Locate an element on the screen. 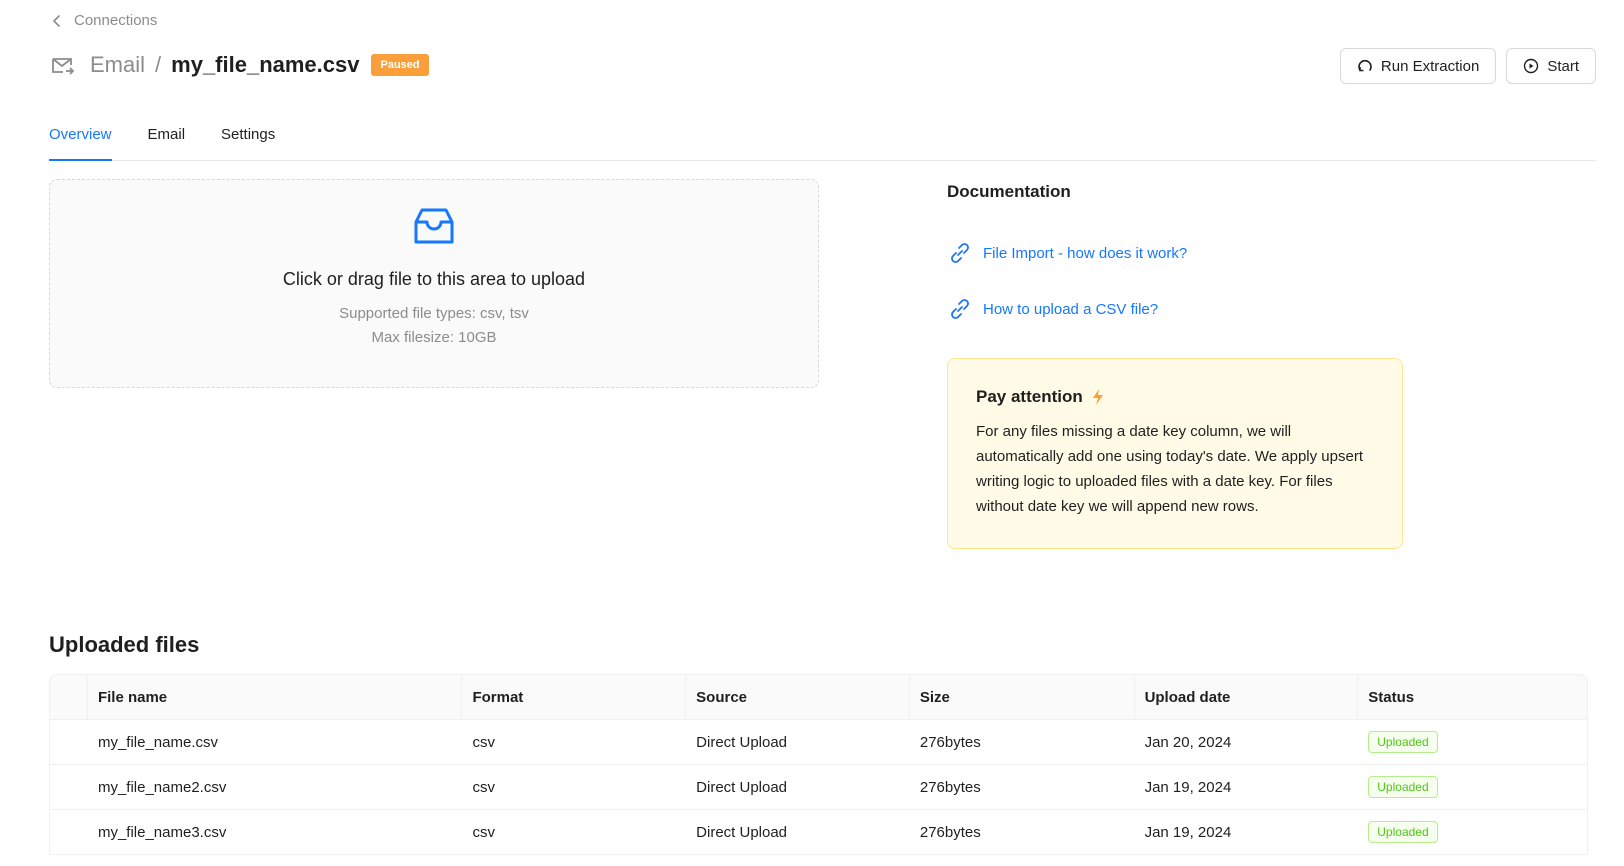 The height and width of the screenshot is (866, 1624). doc-link-label: How to upload a CSV file? is located at coordinates (1071, 309).